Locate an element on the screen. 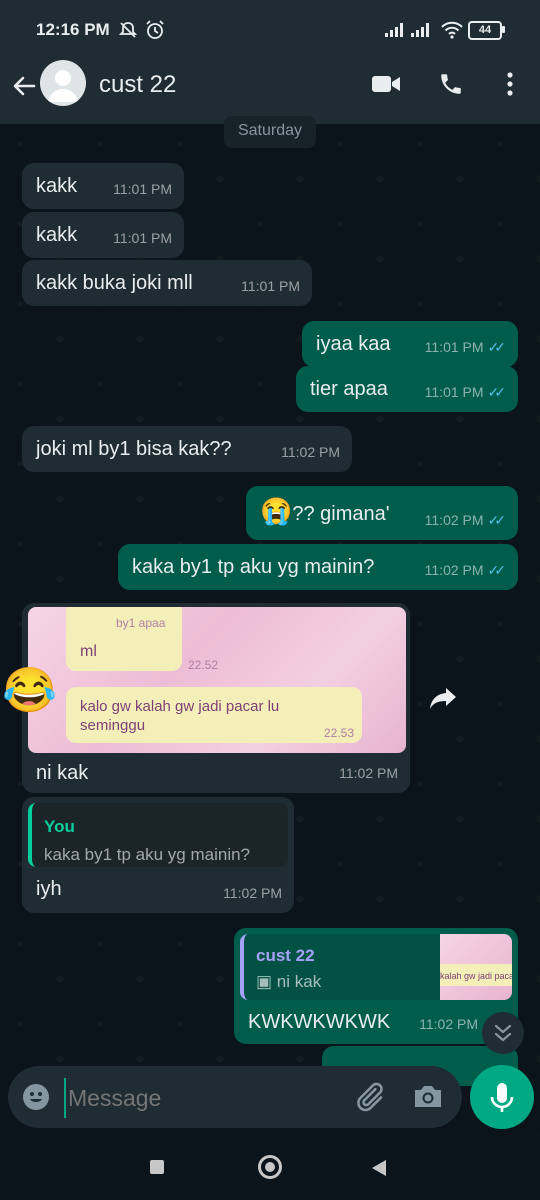  quoted-author: cust 22 is located at coordinates (285, 955).